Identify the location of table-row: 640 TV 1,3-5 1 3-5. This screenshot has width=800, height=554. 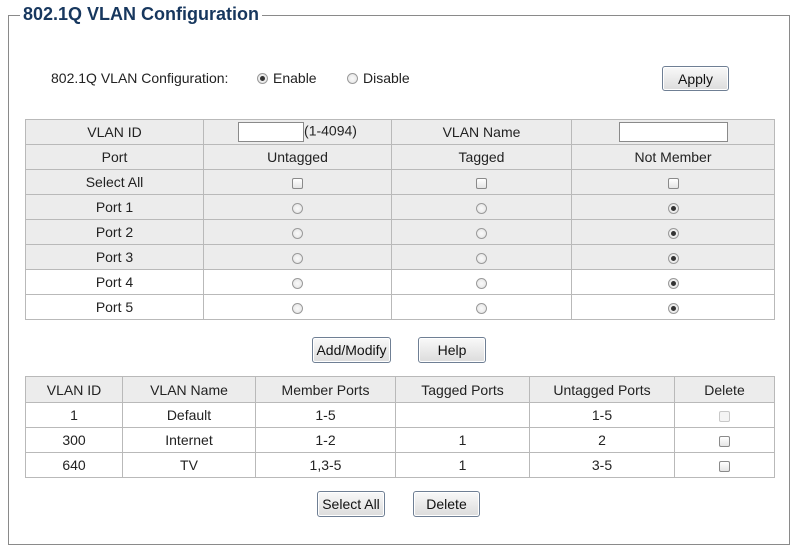
(400, 465).